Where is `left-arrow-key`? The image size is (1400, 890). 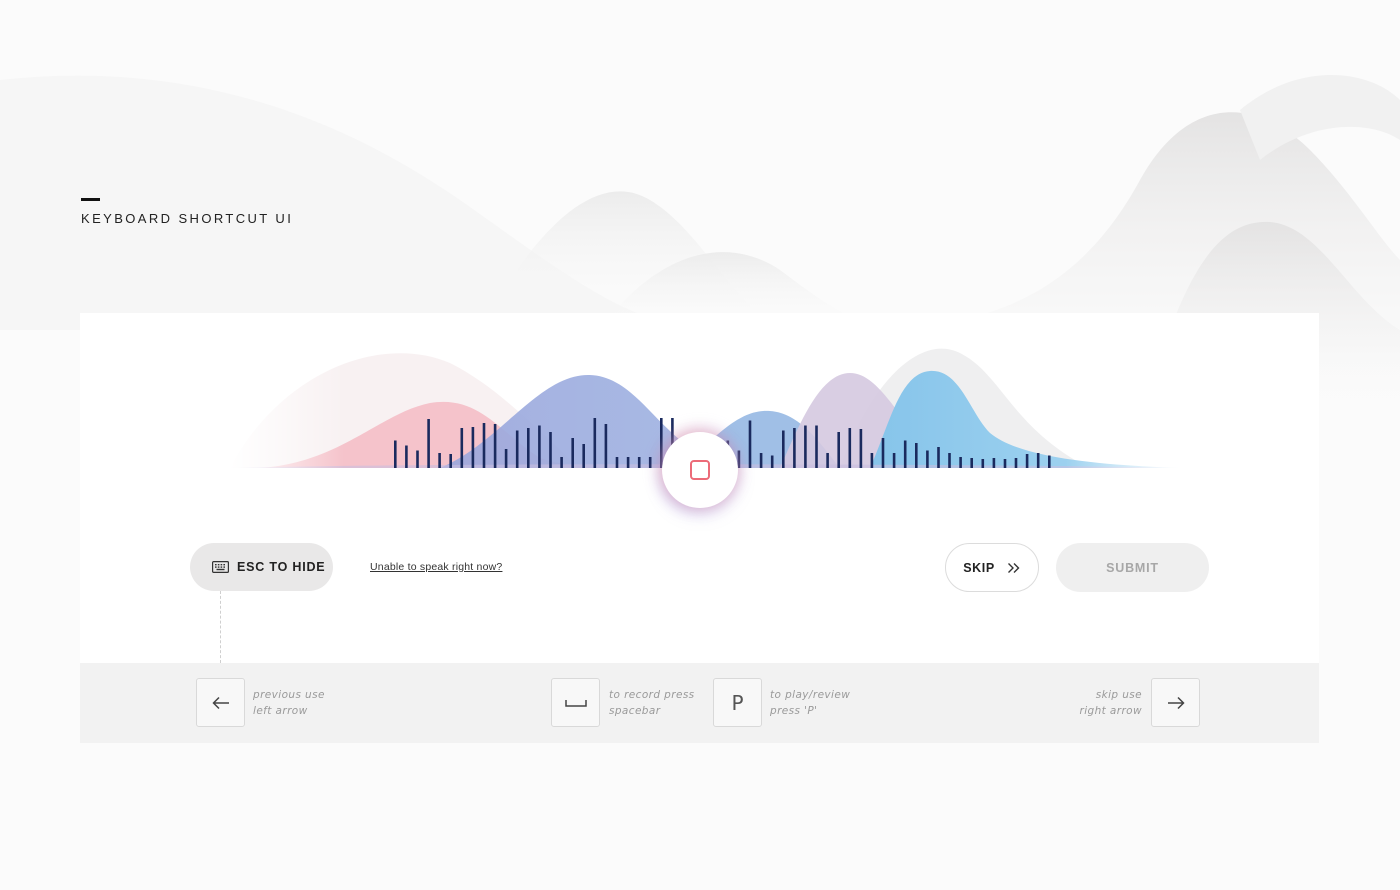
left-arrow-key is located at coordinates (220, 702).